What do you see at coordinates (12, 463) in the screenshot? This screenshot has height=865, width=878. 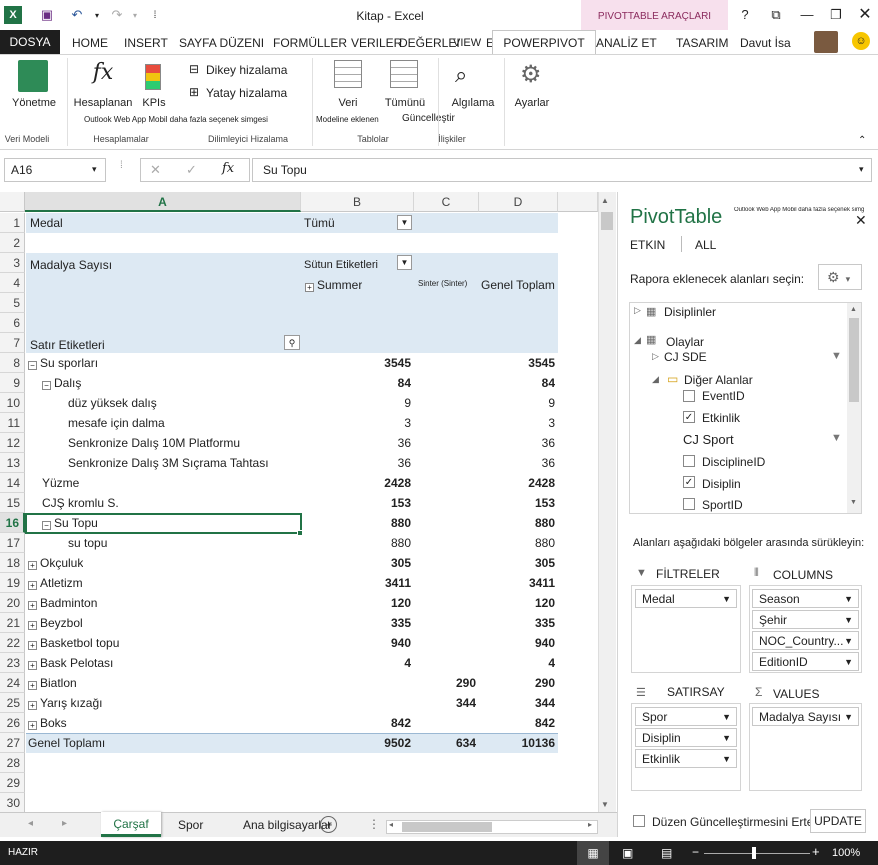 I see `row-header: 13` at bounding box center [12, 463].